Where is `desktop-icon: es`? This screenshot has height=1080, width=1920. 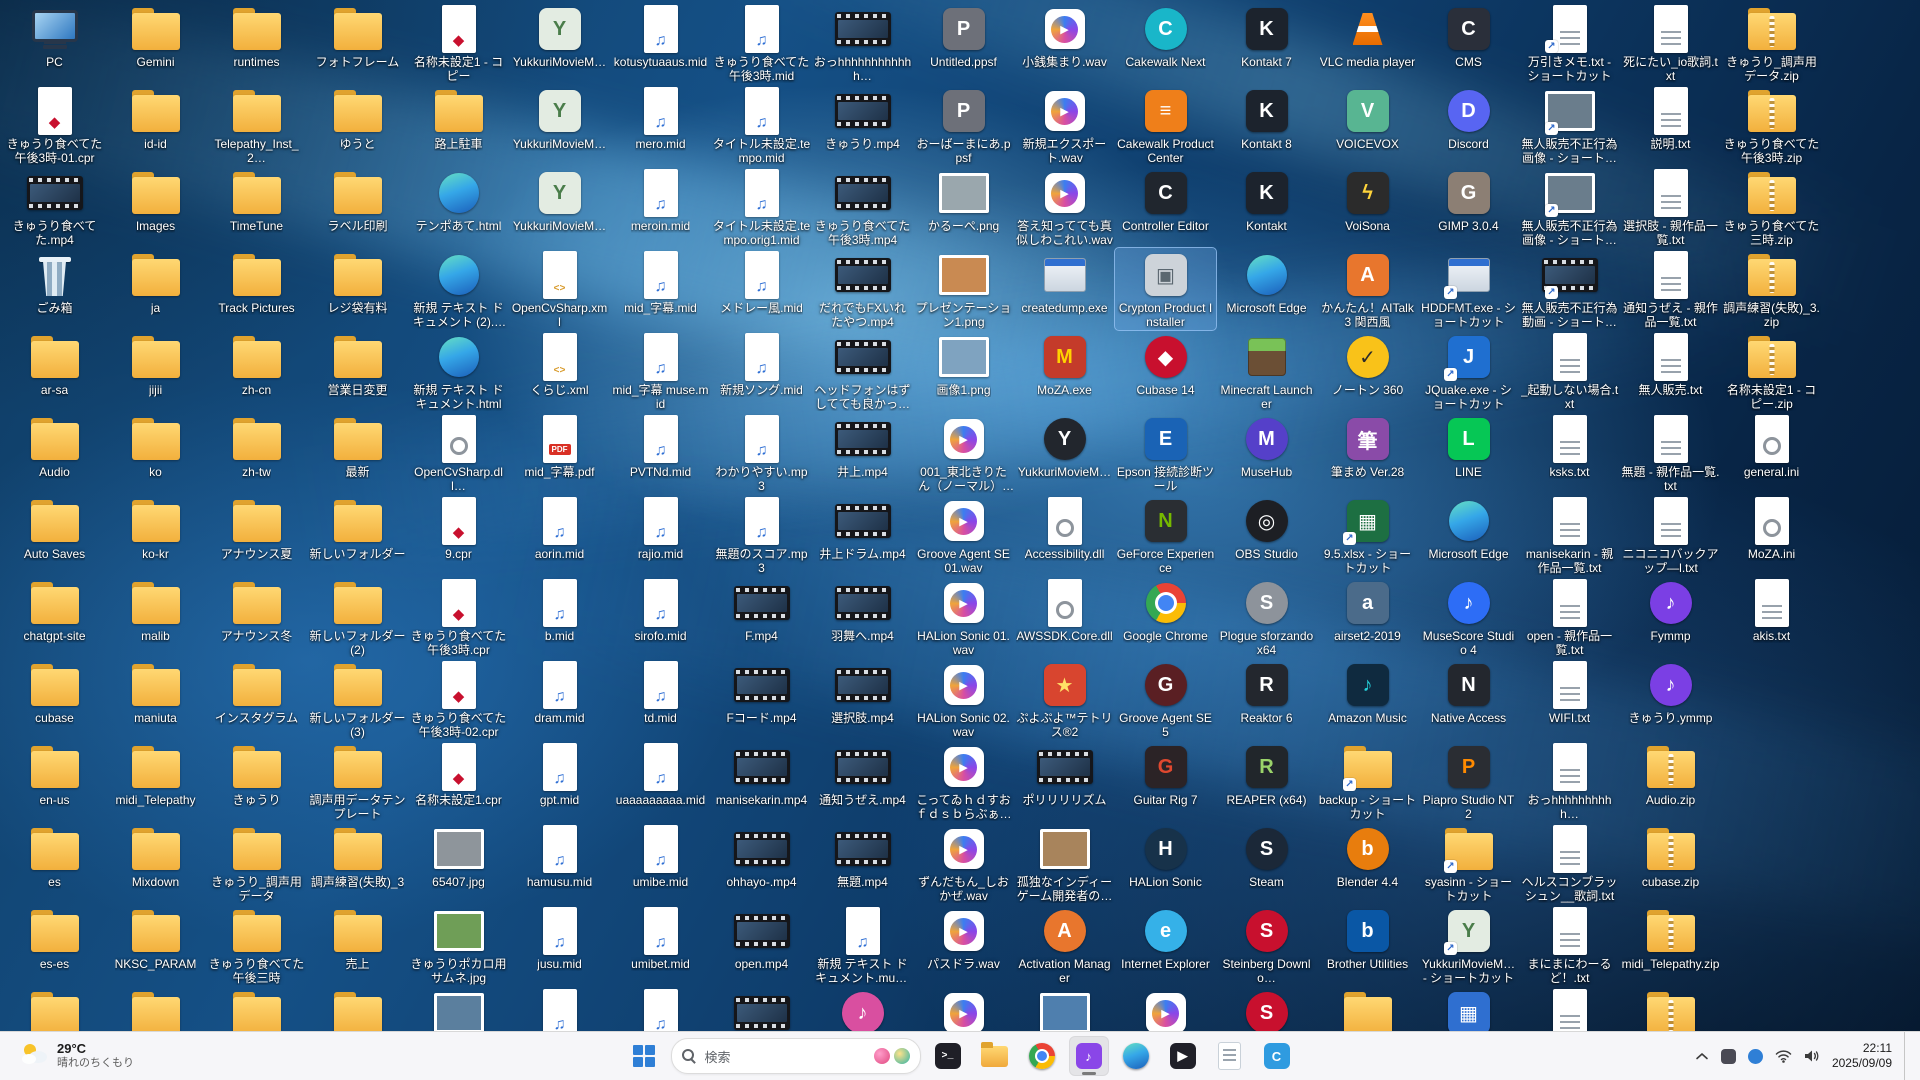 desktop-icon: es is located at coordinates (54, 863).